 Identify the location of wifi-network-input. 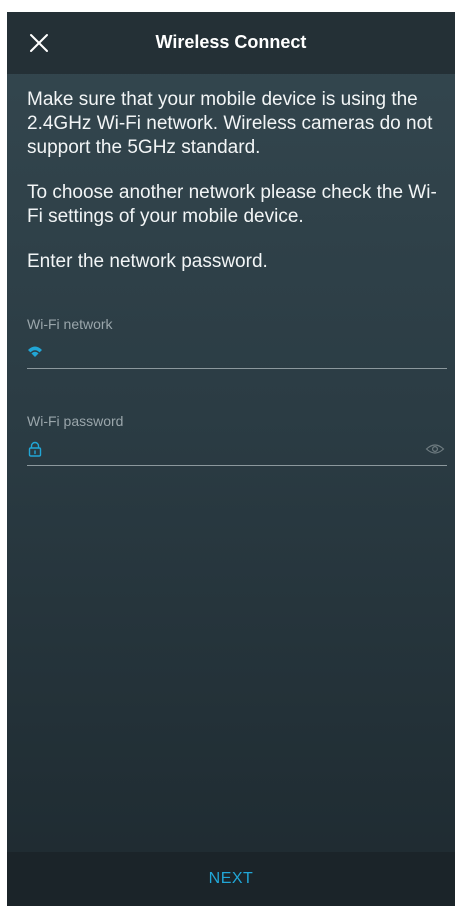
(233, 353).